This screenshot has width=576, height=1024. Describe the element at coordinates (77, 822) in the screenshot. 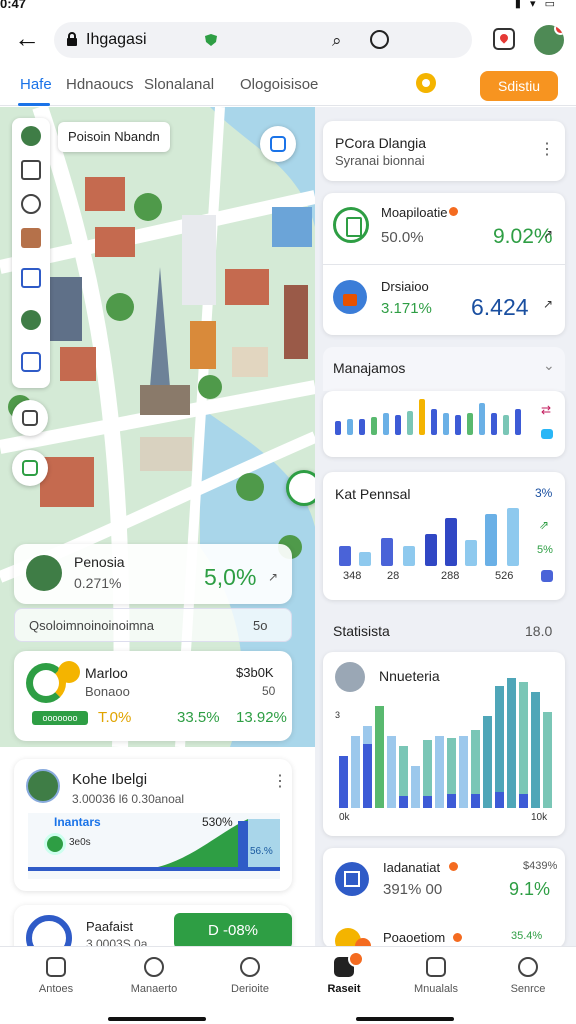

I see `chart-label: Inantars` at that location.